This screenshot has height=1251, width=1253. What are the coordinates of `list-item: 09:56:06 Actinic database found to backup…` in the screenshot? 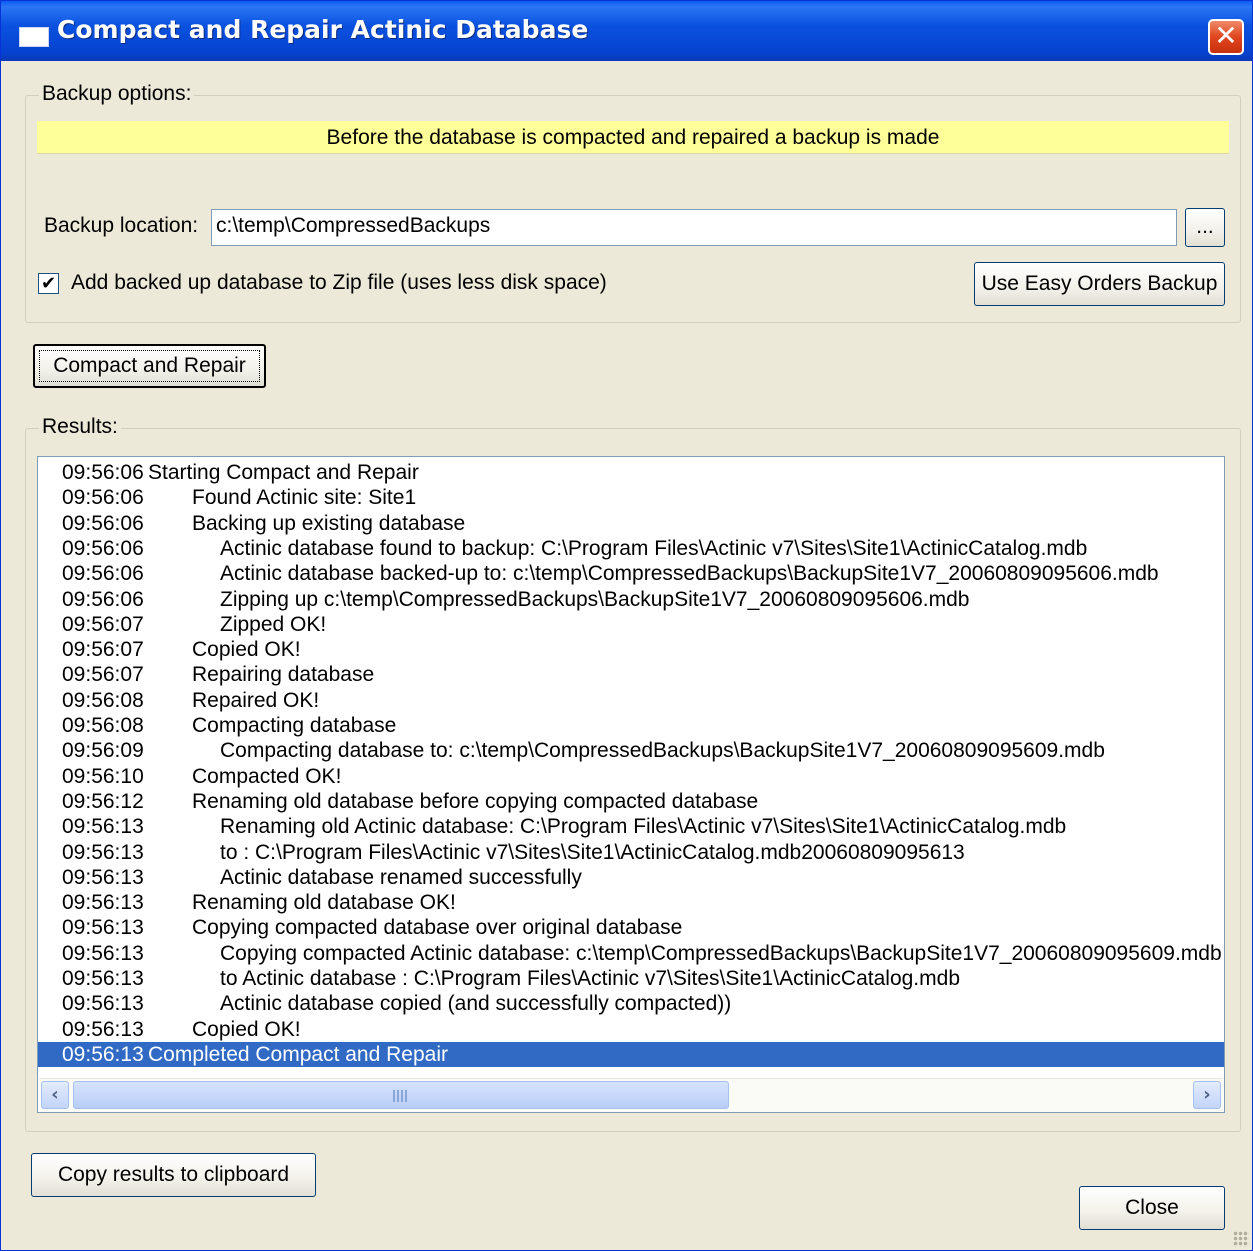 It's located at (631, 548).